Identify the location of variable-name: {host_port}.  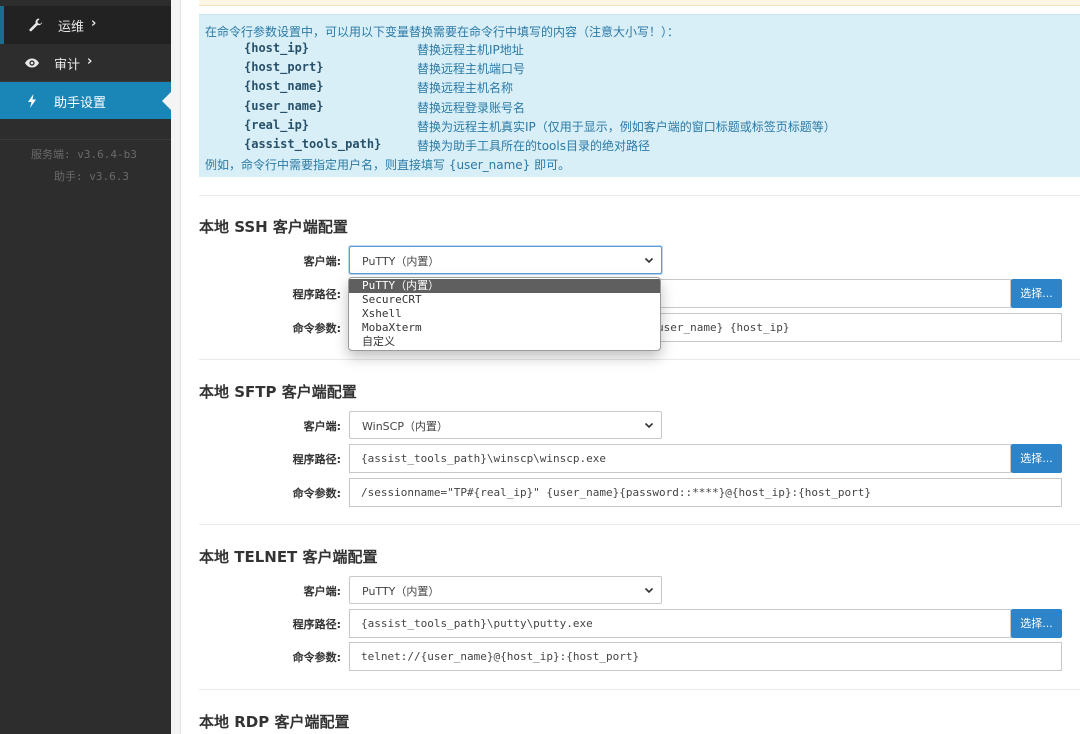
(284, 67).